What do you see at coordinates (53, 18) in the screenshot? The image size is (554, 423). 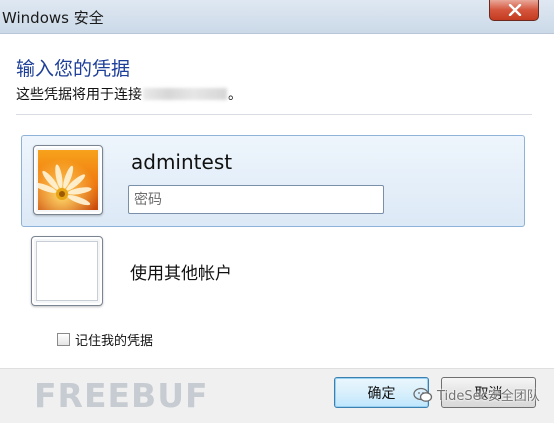 I see `window-title: Windows 安全` at bounding box center [53, 18].